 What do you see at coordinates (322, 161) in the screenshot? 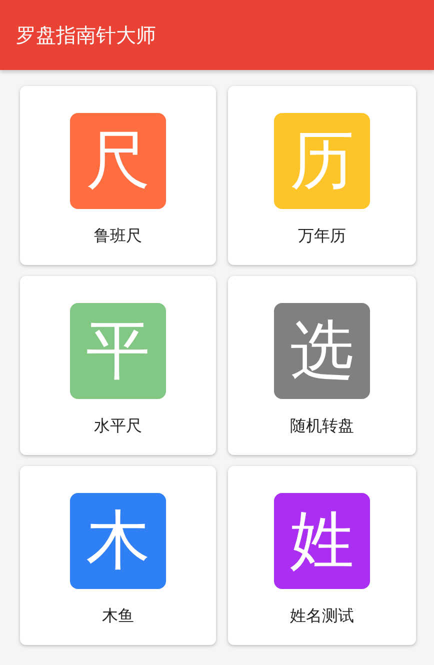
I see `tool-icon: 历` at bounding box center [322, 161].